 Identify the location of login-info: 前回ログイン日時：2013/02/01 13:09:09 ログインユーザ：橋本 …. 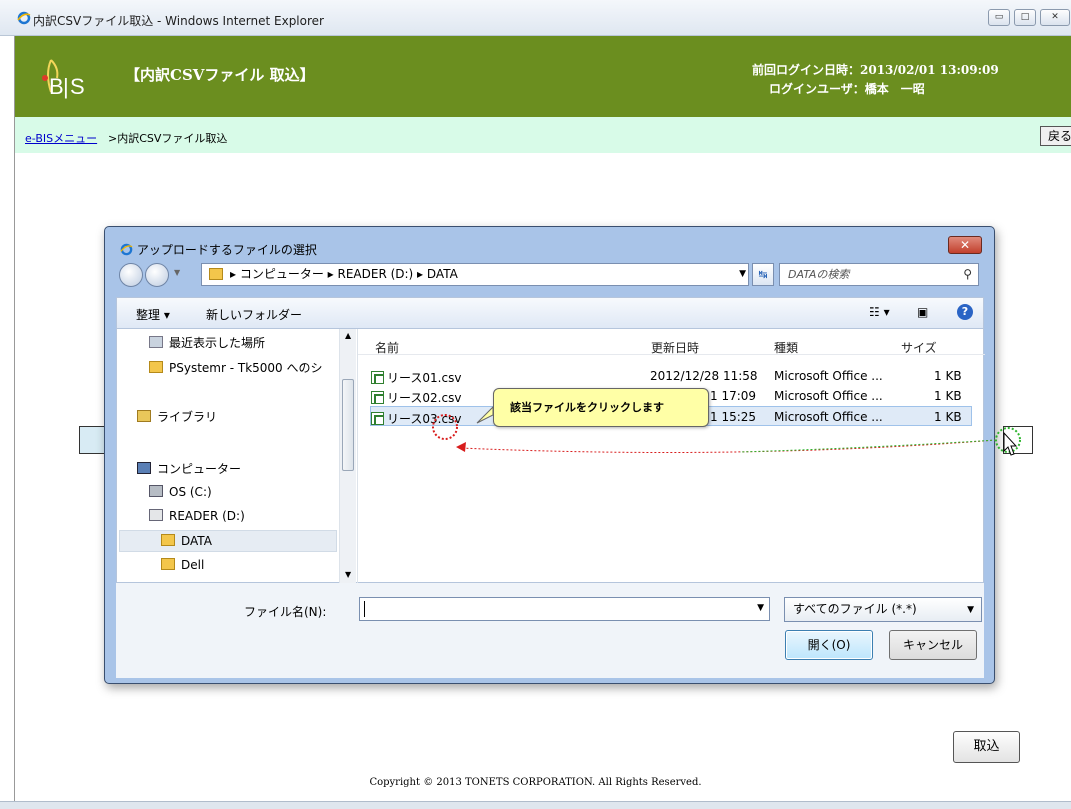
(875, 80).